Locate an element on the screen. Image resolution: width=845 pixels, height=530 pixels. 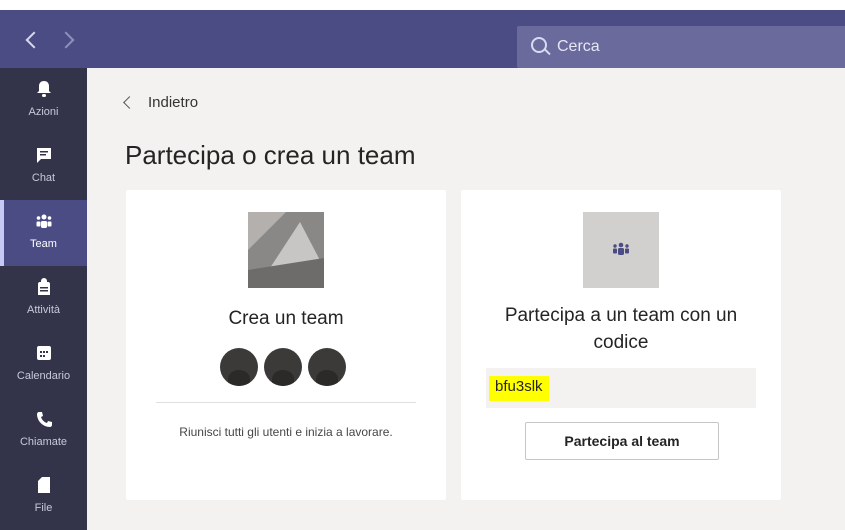
forward-arrow-button is located at coordinates (66, 39).